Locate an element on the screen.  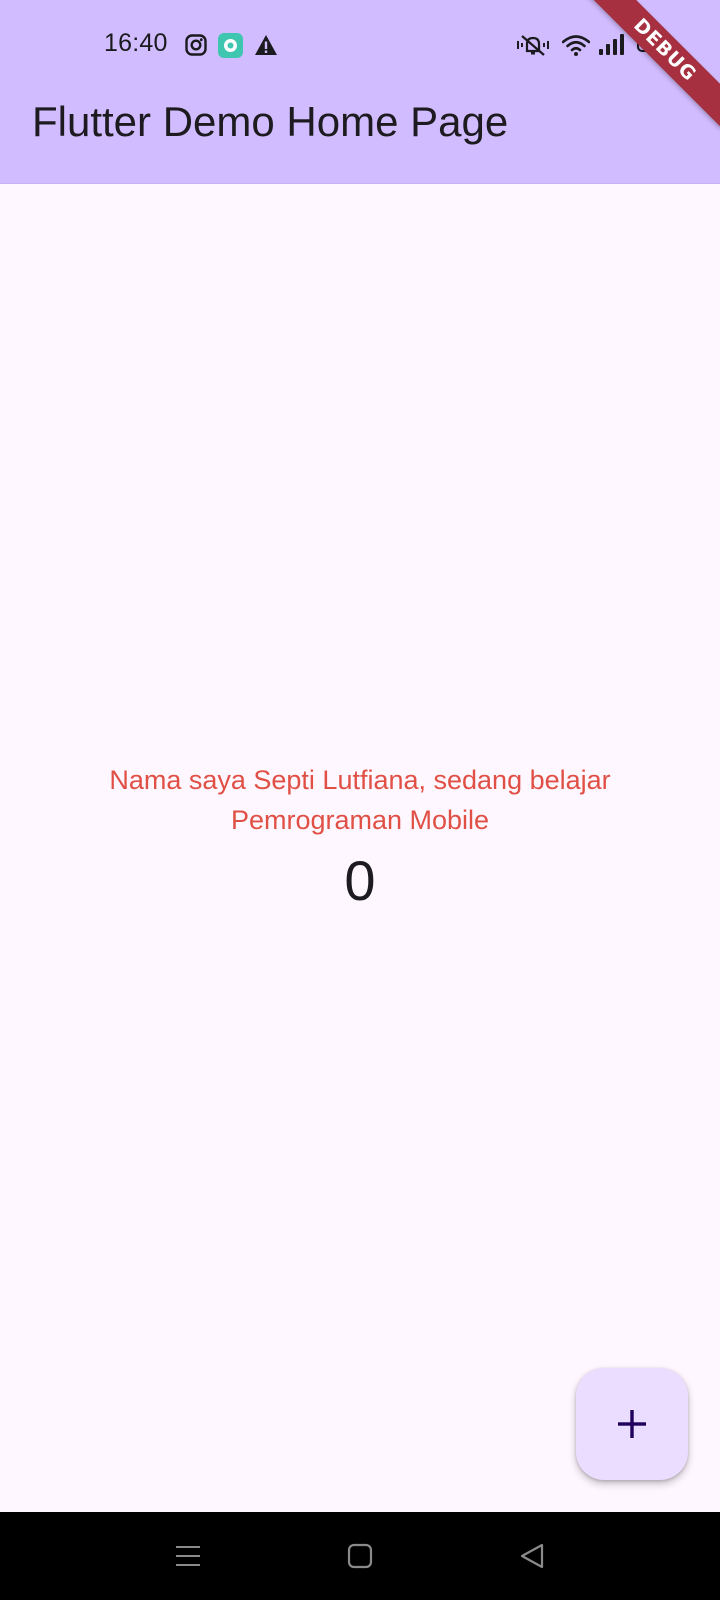
app-title: Flutter Demo Home Page is located at coordinates (270, 121).